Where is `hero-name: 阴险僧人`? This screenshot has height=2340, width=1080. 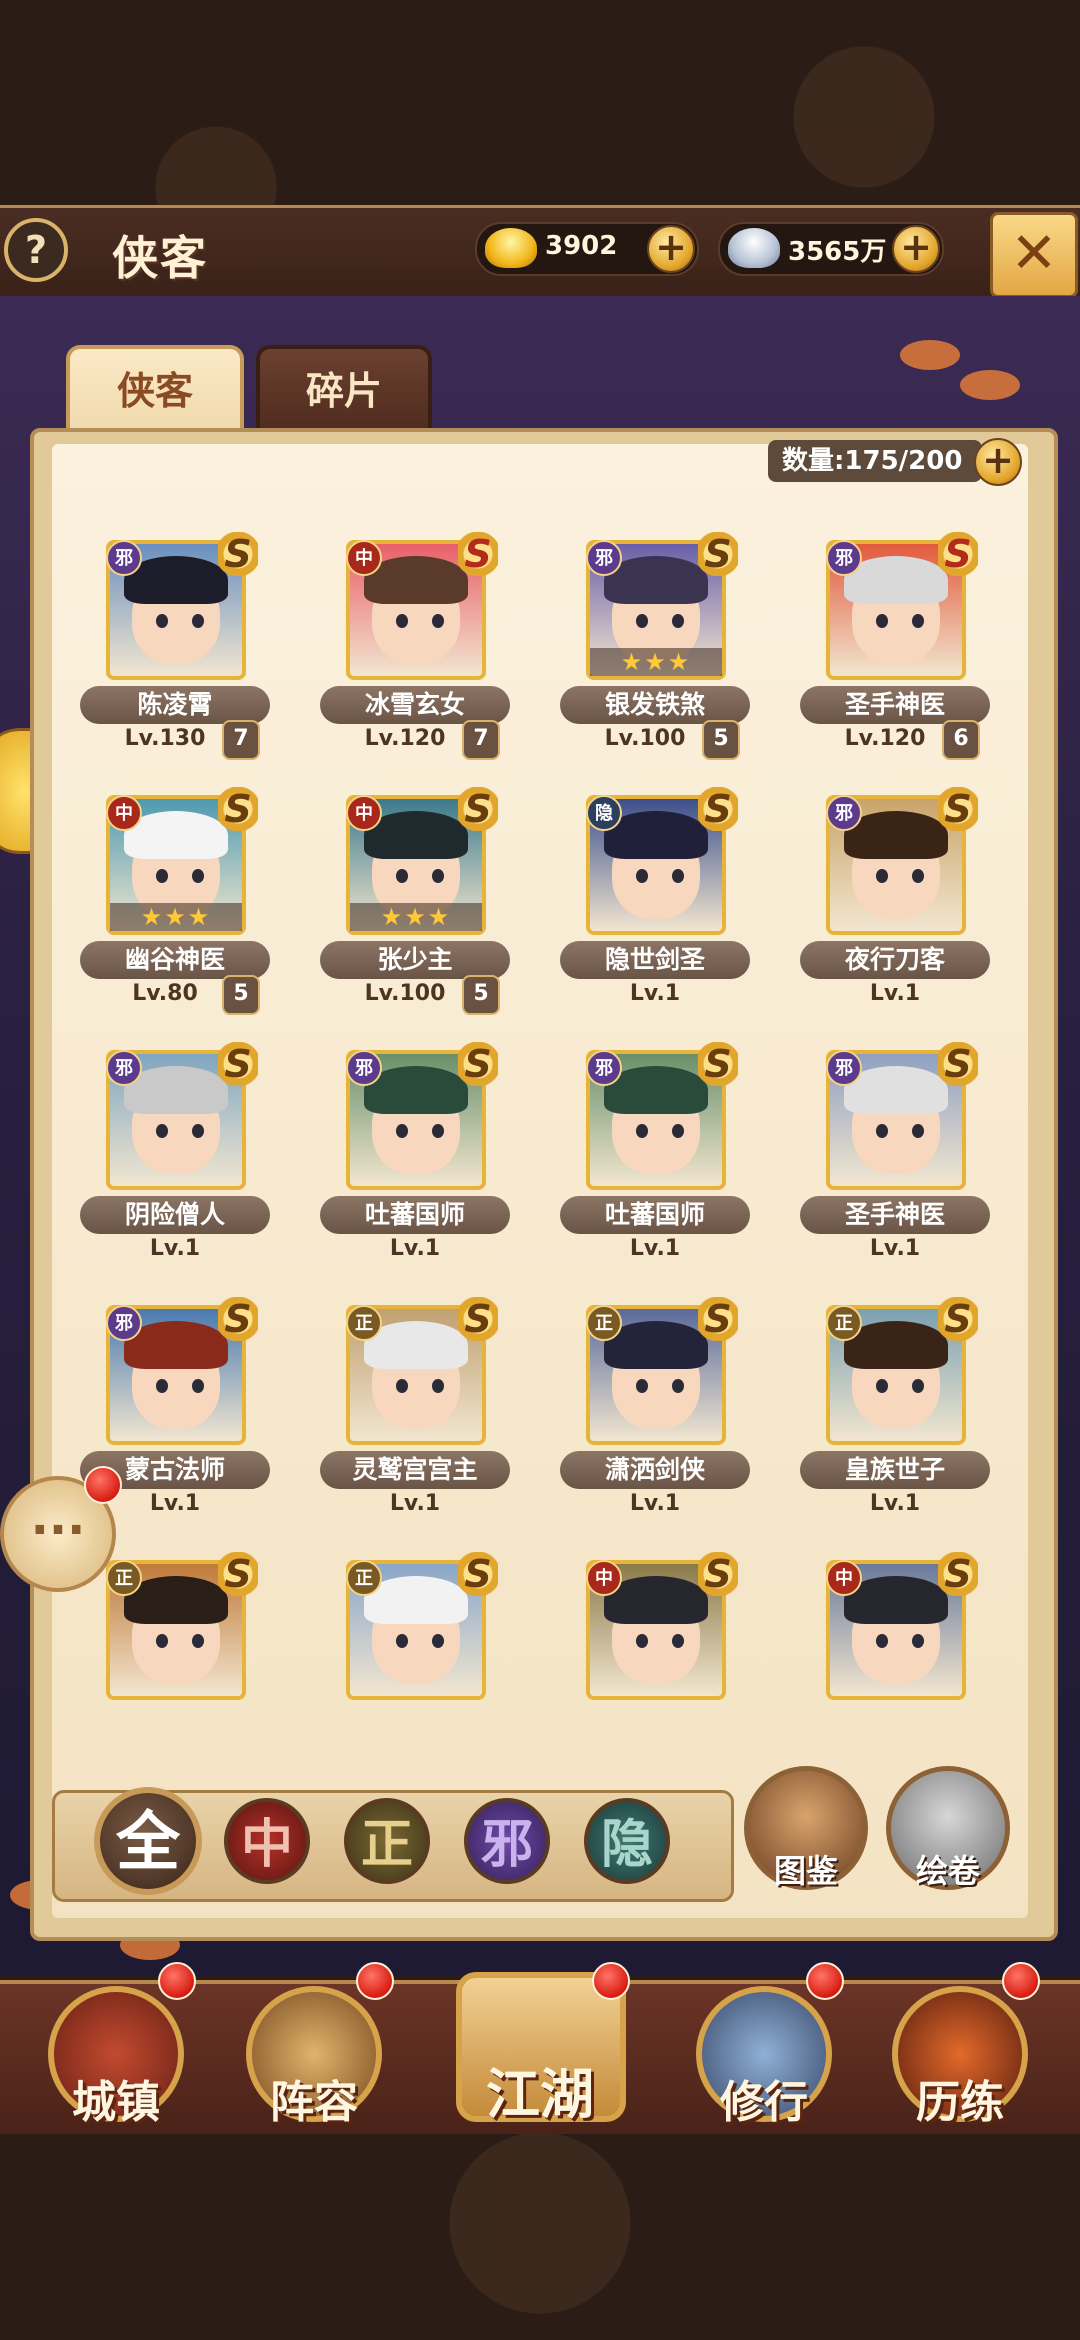
hero-name: 阴险僧人 is located at coordinates (175, 1215).